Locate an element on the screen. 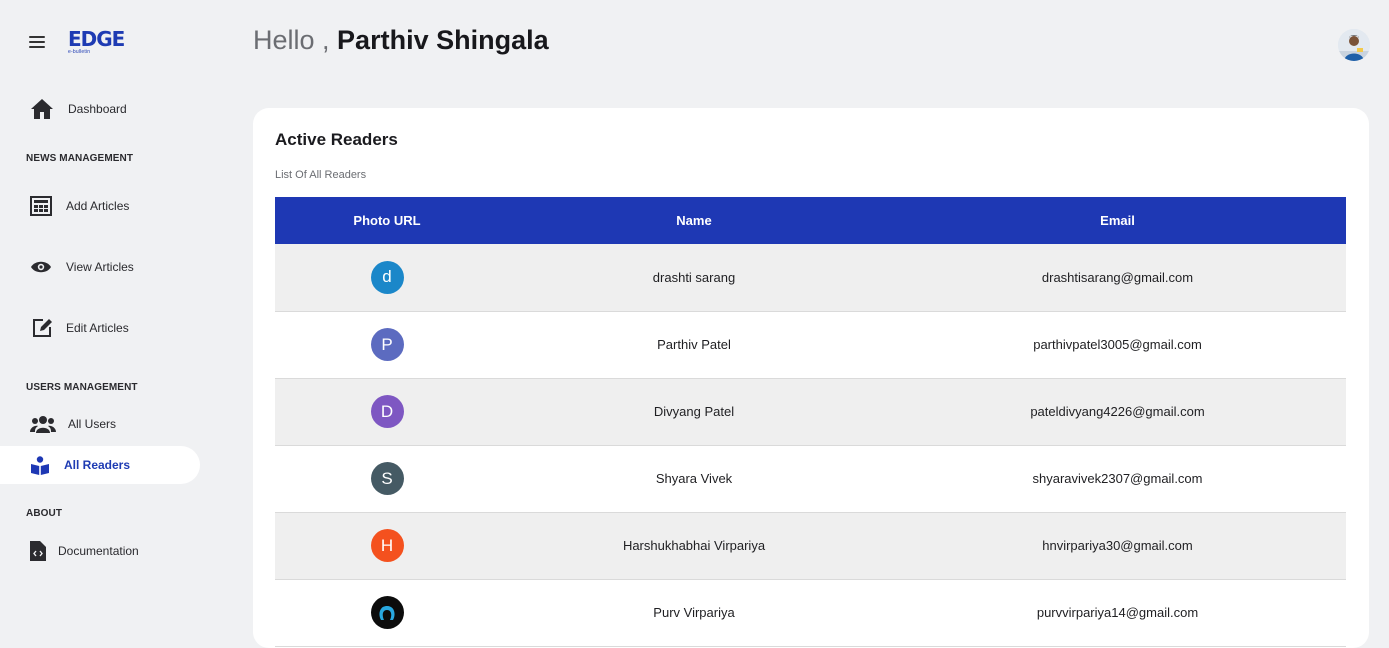  reader-icon is located at coordinates (40, 465).